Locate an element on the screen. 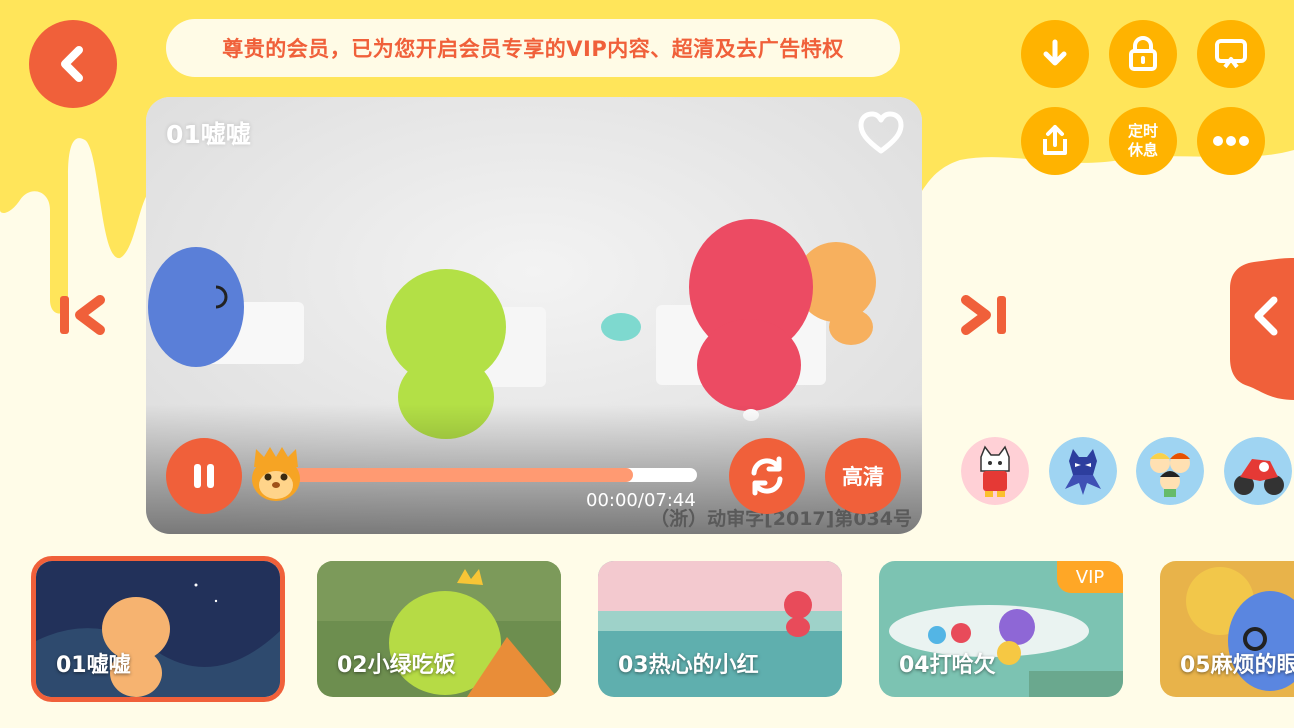  loop-mode-button is located at coordinates (767, 476).